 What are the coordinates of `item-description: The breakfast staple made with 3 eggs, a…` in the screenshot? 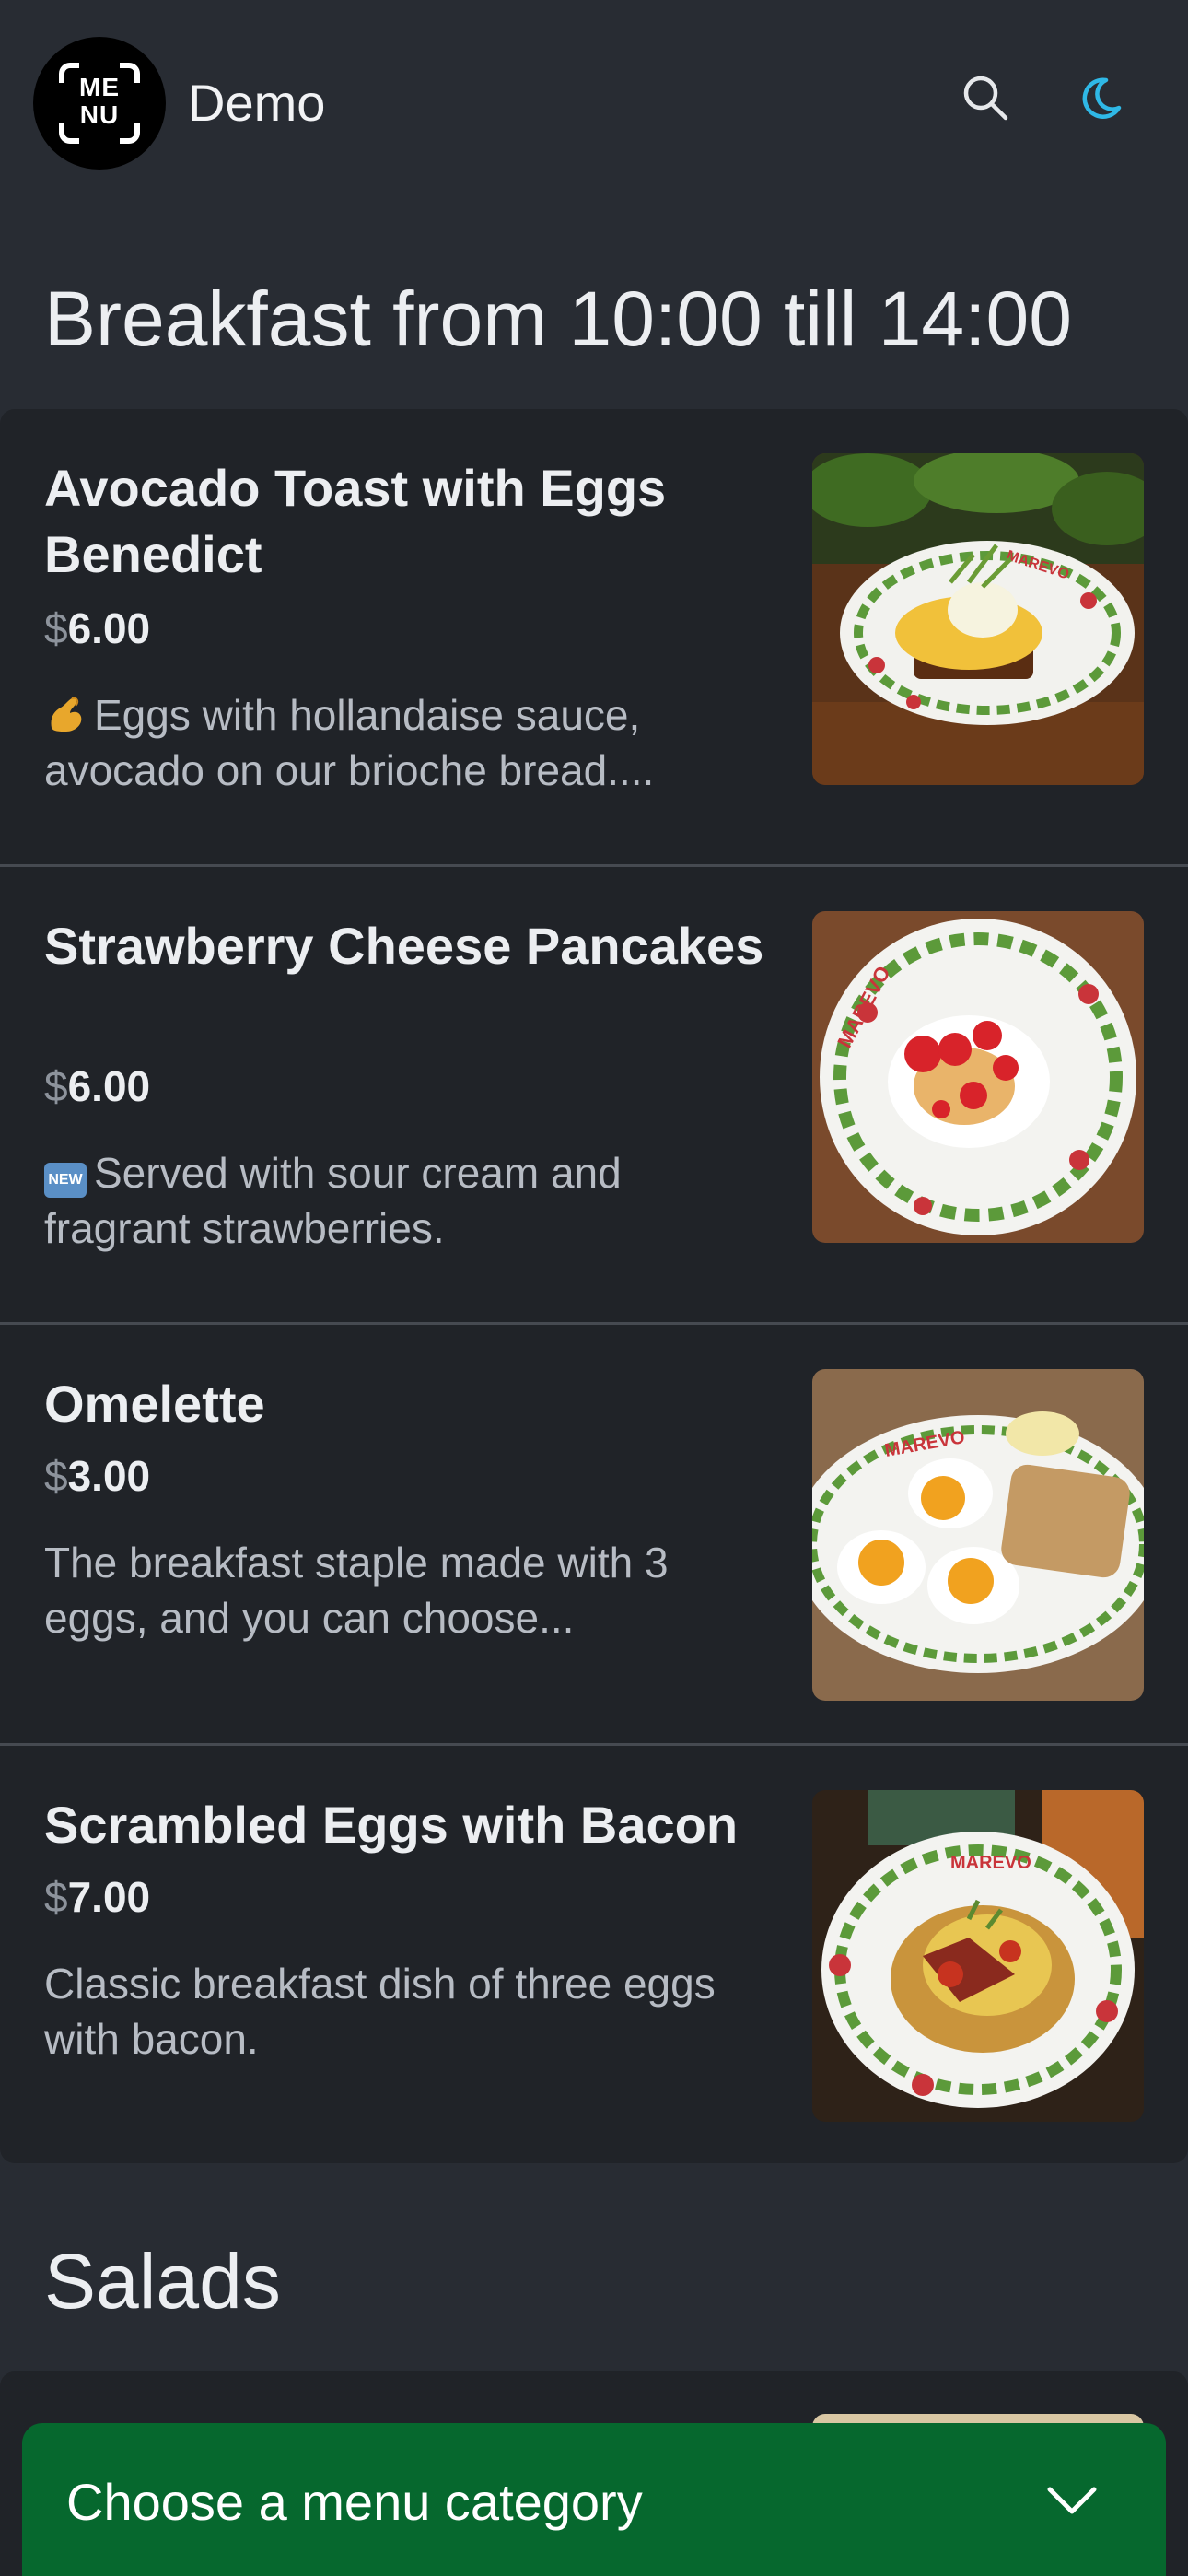 It's located at (356, 1590).